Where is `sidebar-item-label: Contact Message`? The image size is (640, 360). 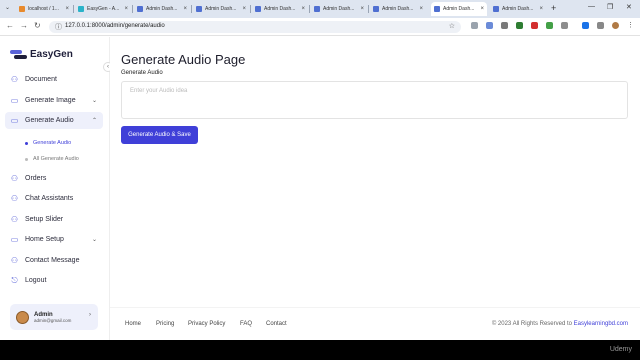 sidebar-item-label: Contact Message is located at coordinates (52, 260).